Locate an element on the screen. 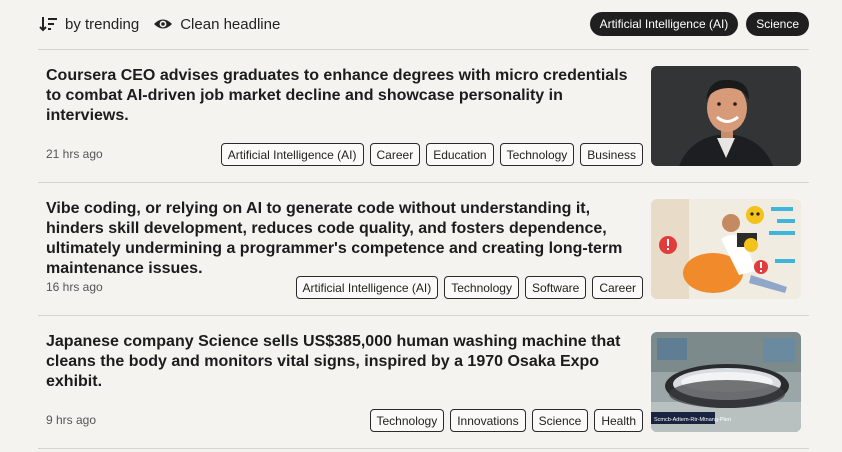 The width and height of the screenshot is (842, 452). article-time: 9 hrs ago is located at coordinates (71, 420).